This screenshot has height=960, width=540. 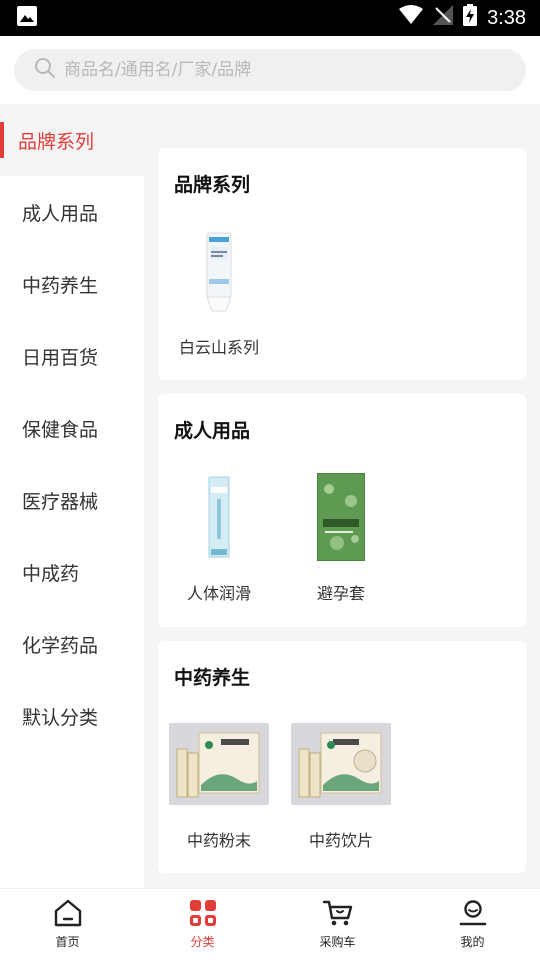 What do you see at coordinates (472, 942) in the screenshot?
I see `tab-label: 我的` at bounding box center [472, 942].